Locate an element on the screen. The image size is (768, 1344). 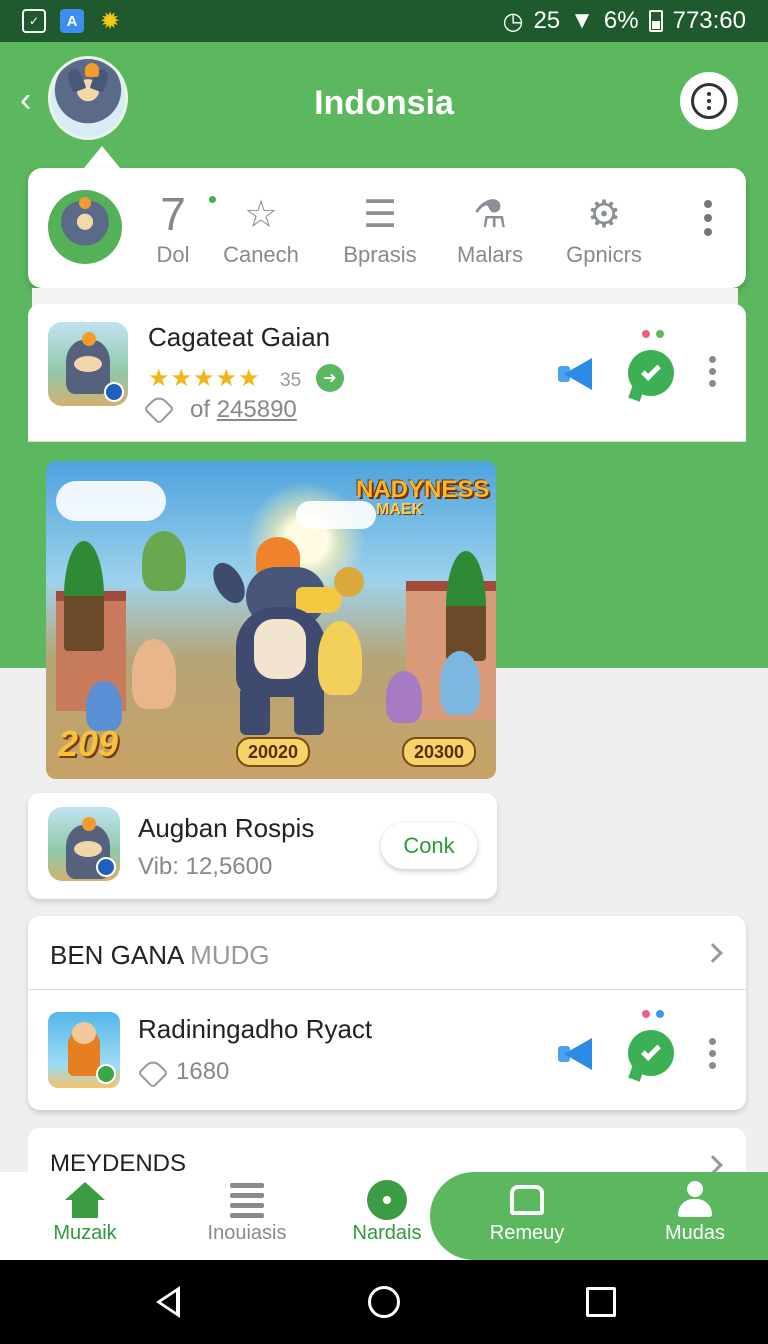
alarm-text: 25 is located at coordinates (547, 20).